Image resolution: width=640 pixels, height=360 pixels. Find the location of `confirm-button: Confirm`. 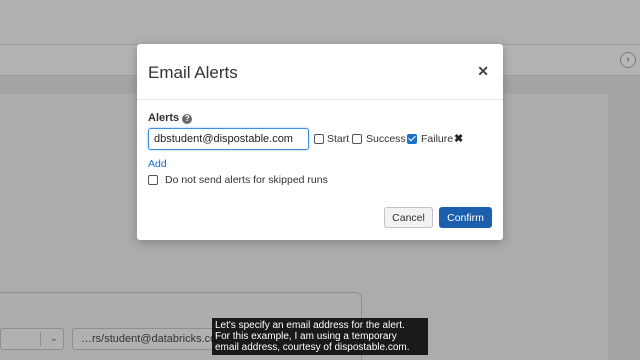

confirm-button: Confirm is located at coordinates (465, 217).